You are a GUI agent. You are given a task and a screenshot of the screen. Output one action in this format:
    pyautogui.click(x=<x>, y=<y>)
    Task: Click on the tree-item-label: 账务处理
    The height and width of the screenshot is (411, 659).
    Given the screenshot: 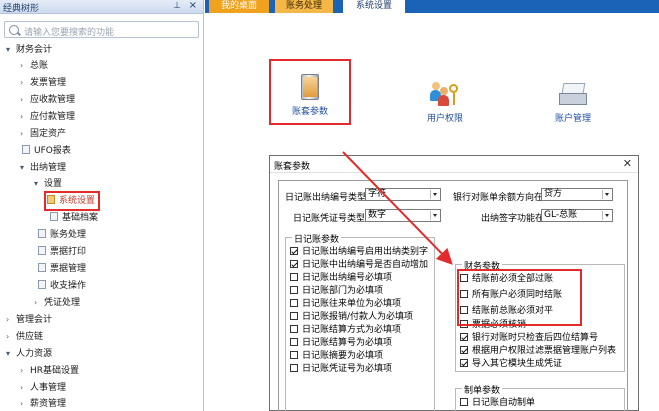 What is the action you would take?
    pyautogui.click(x=68, y=235)
    